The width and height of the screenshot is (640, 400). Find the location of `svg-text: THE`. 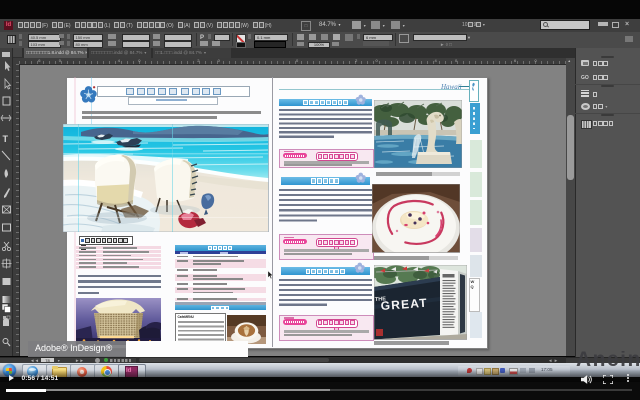

svg-text: THE is located at coordinates (381, 300).